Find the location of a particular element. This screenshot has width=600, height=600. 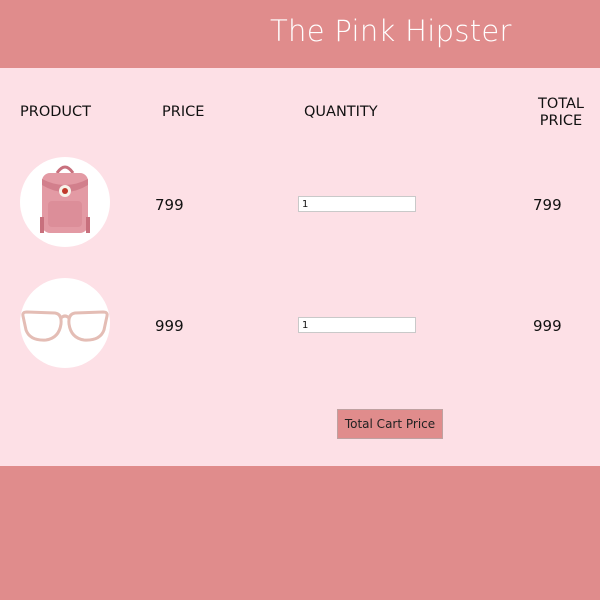

column-header-total-price: TOTAL PRICE is located at coordinates (561, 112).